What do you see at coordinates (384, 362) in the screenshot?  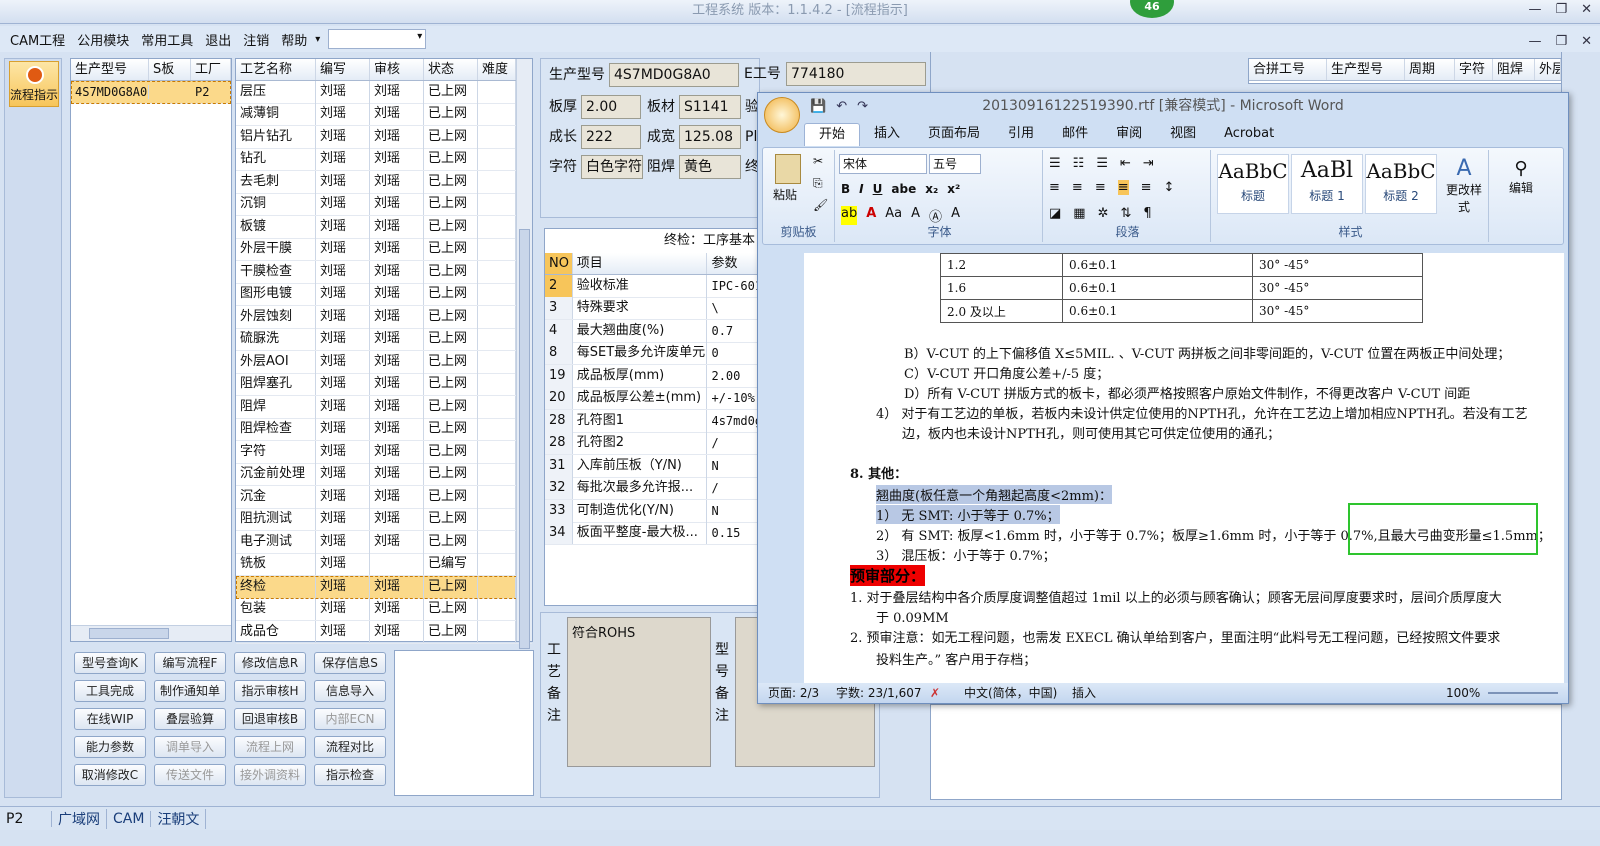 I see `table-row: 外层AOI 刘瑶 刘瑶 已上网` at bounding box center [384, 362].